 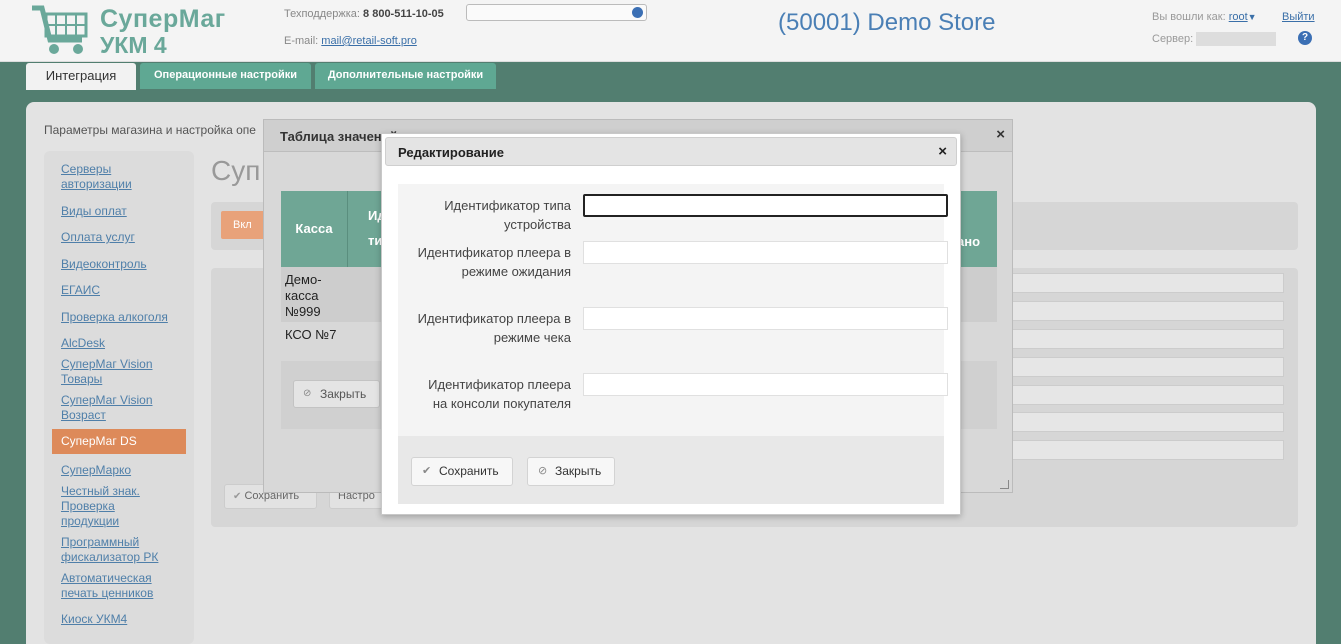 What do you see at coordinates (405, 76) in the screenshot?
I see `tab-additional-settings: Дополнительные настройки` at bounding box center [405, 76].